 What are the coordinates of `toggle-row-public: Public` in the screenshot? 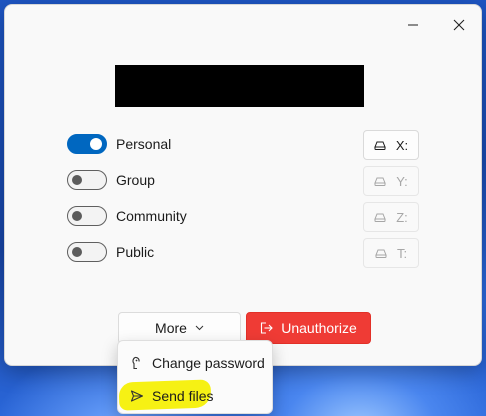 It's located at (110, 252).